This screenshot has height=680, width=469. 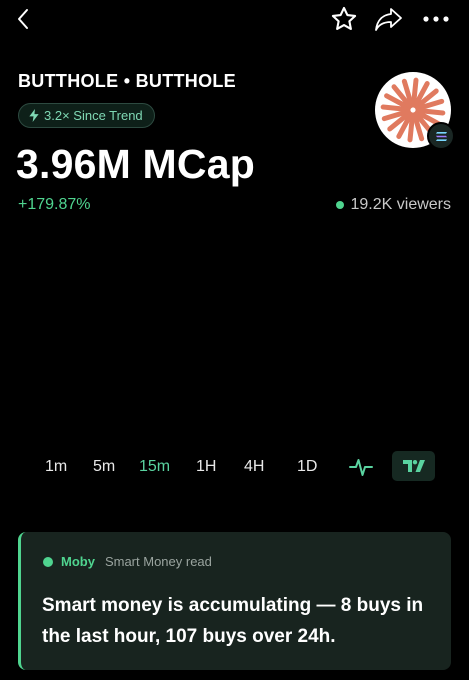 What do you see at coordinates (56, 467) in the screenshot?
I see `timeframe-1m: 1m` at bounding box center [56, 467].